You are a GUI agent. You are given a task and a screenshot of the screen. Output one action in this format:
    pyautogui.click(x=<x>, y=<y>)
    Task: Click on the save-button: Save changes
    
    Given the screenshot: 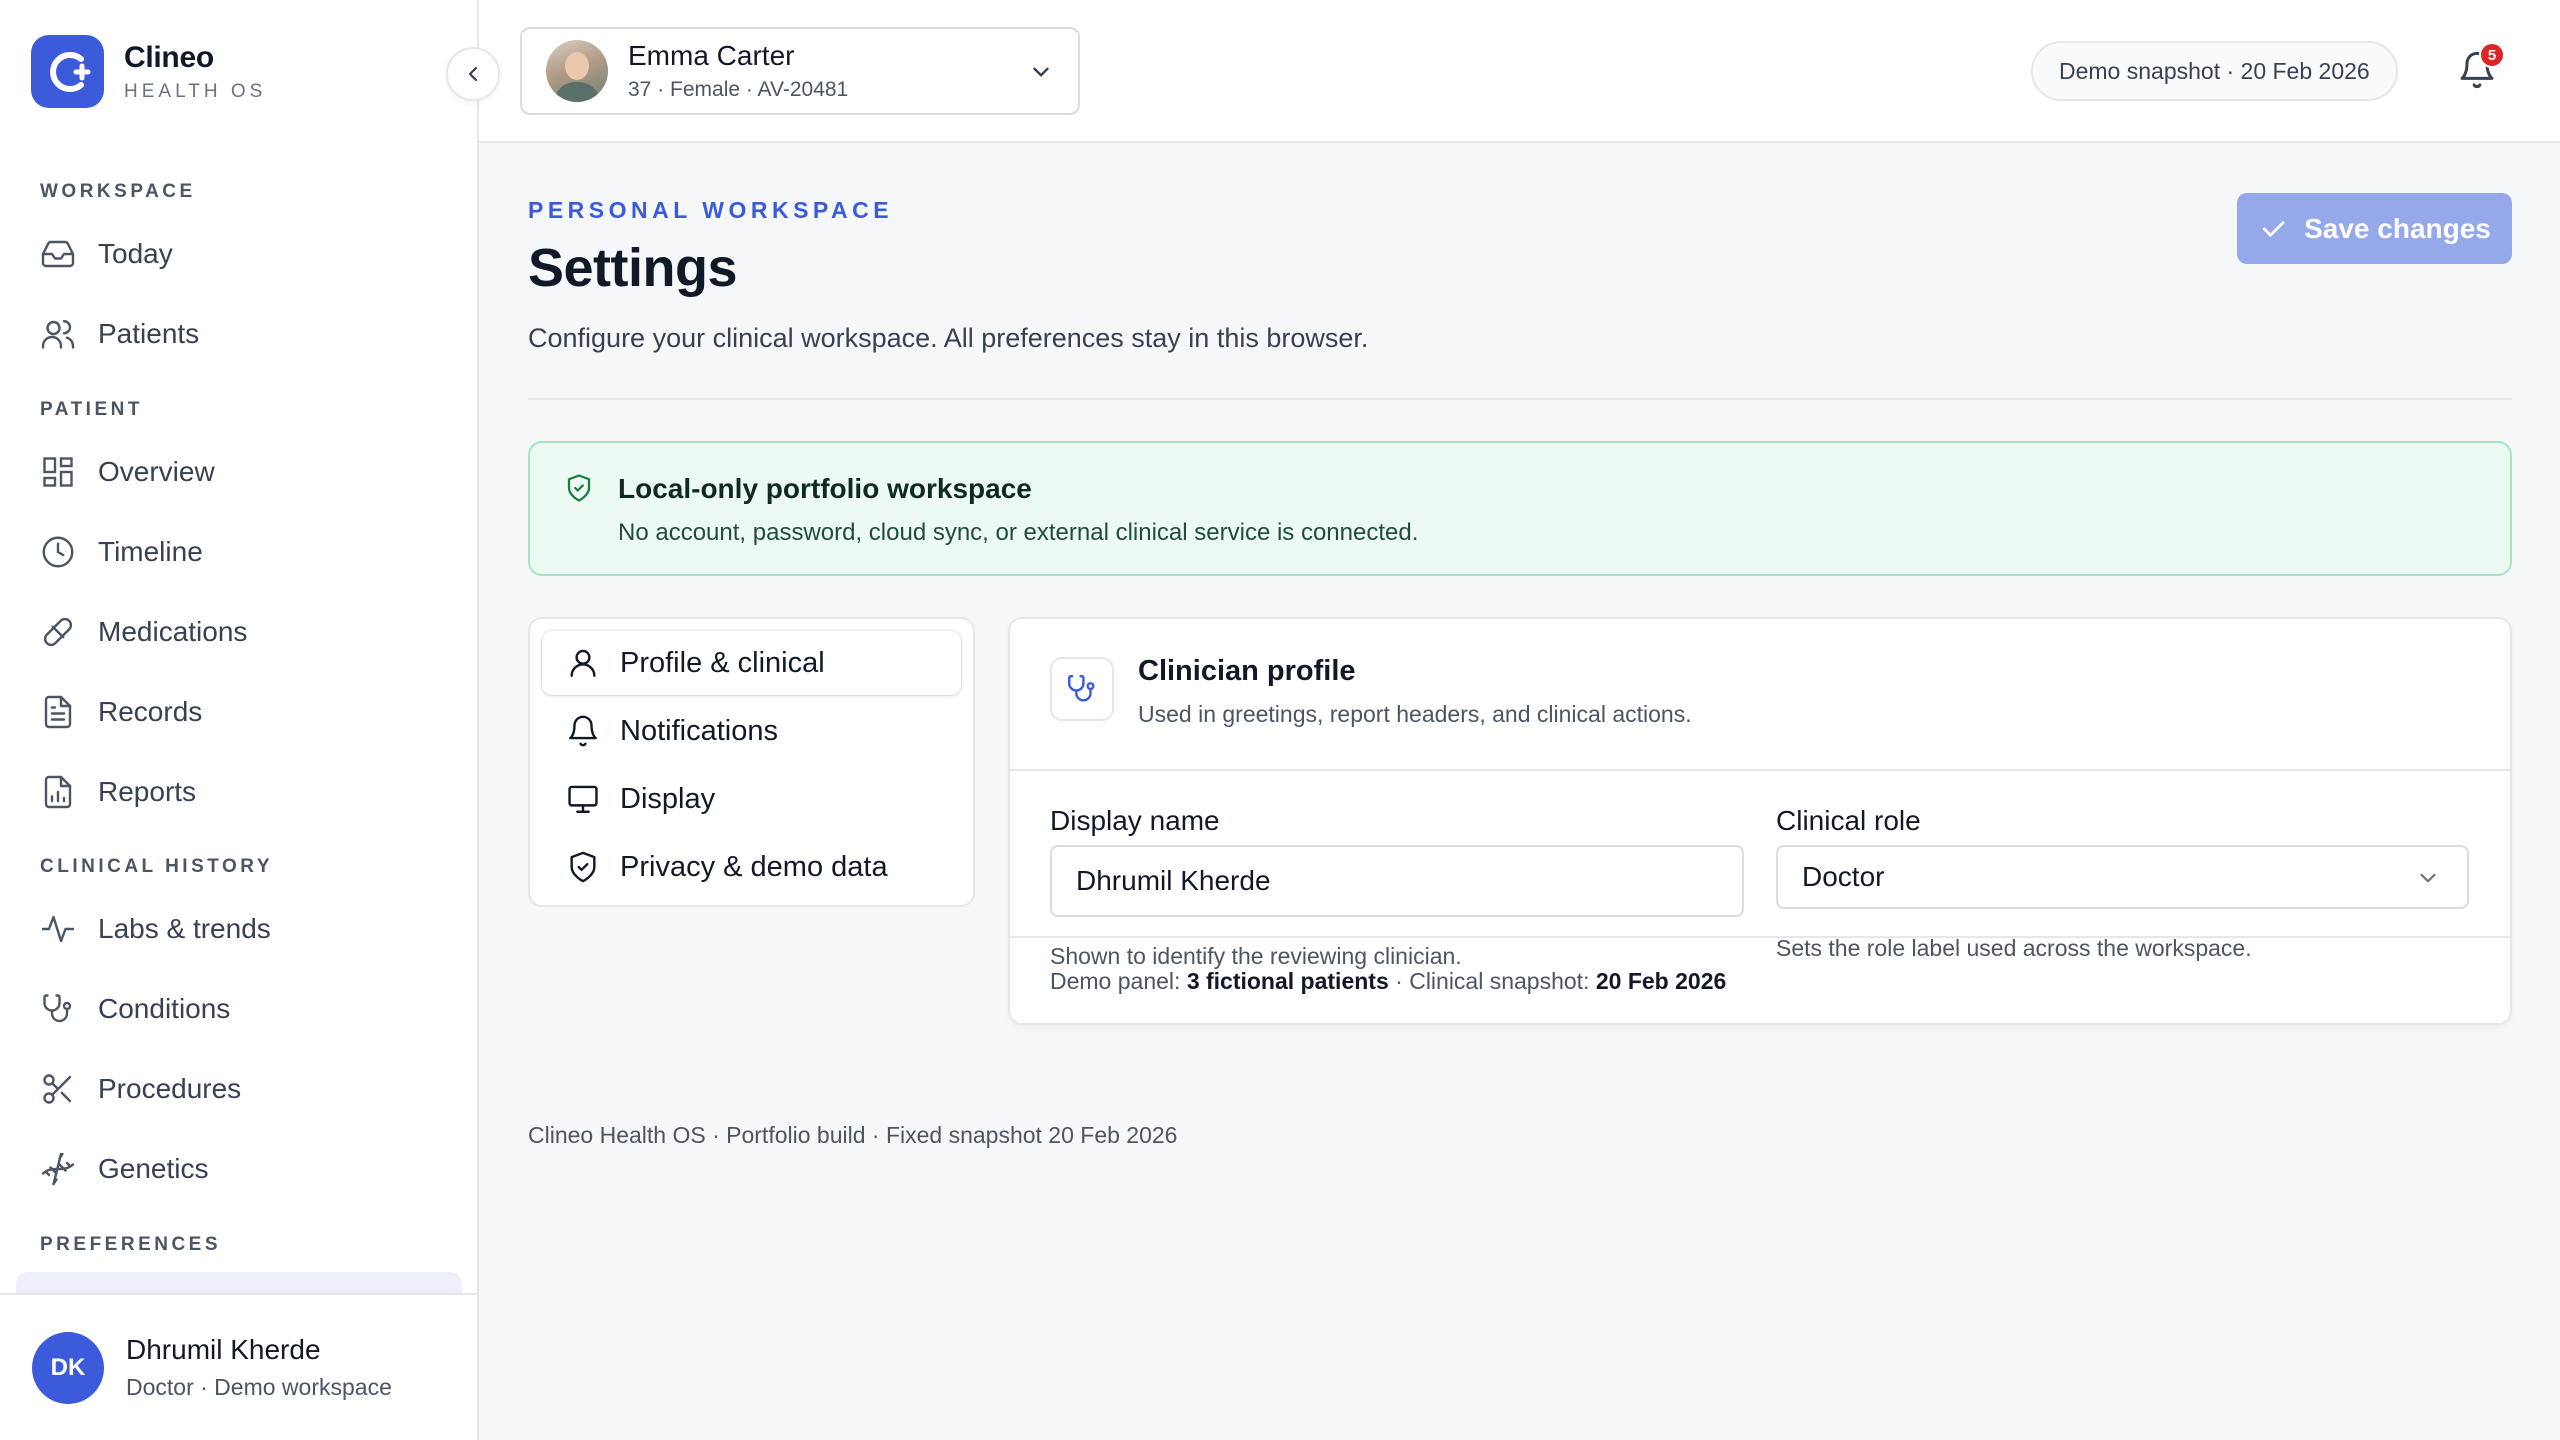 What is the action you would take?
    pyautogui.click(x=2374, y=228)
    